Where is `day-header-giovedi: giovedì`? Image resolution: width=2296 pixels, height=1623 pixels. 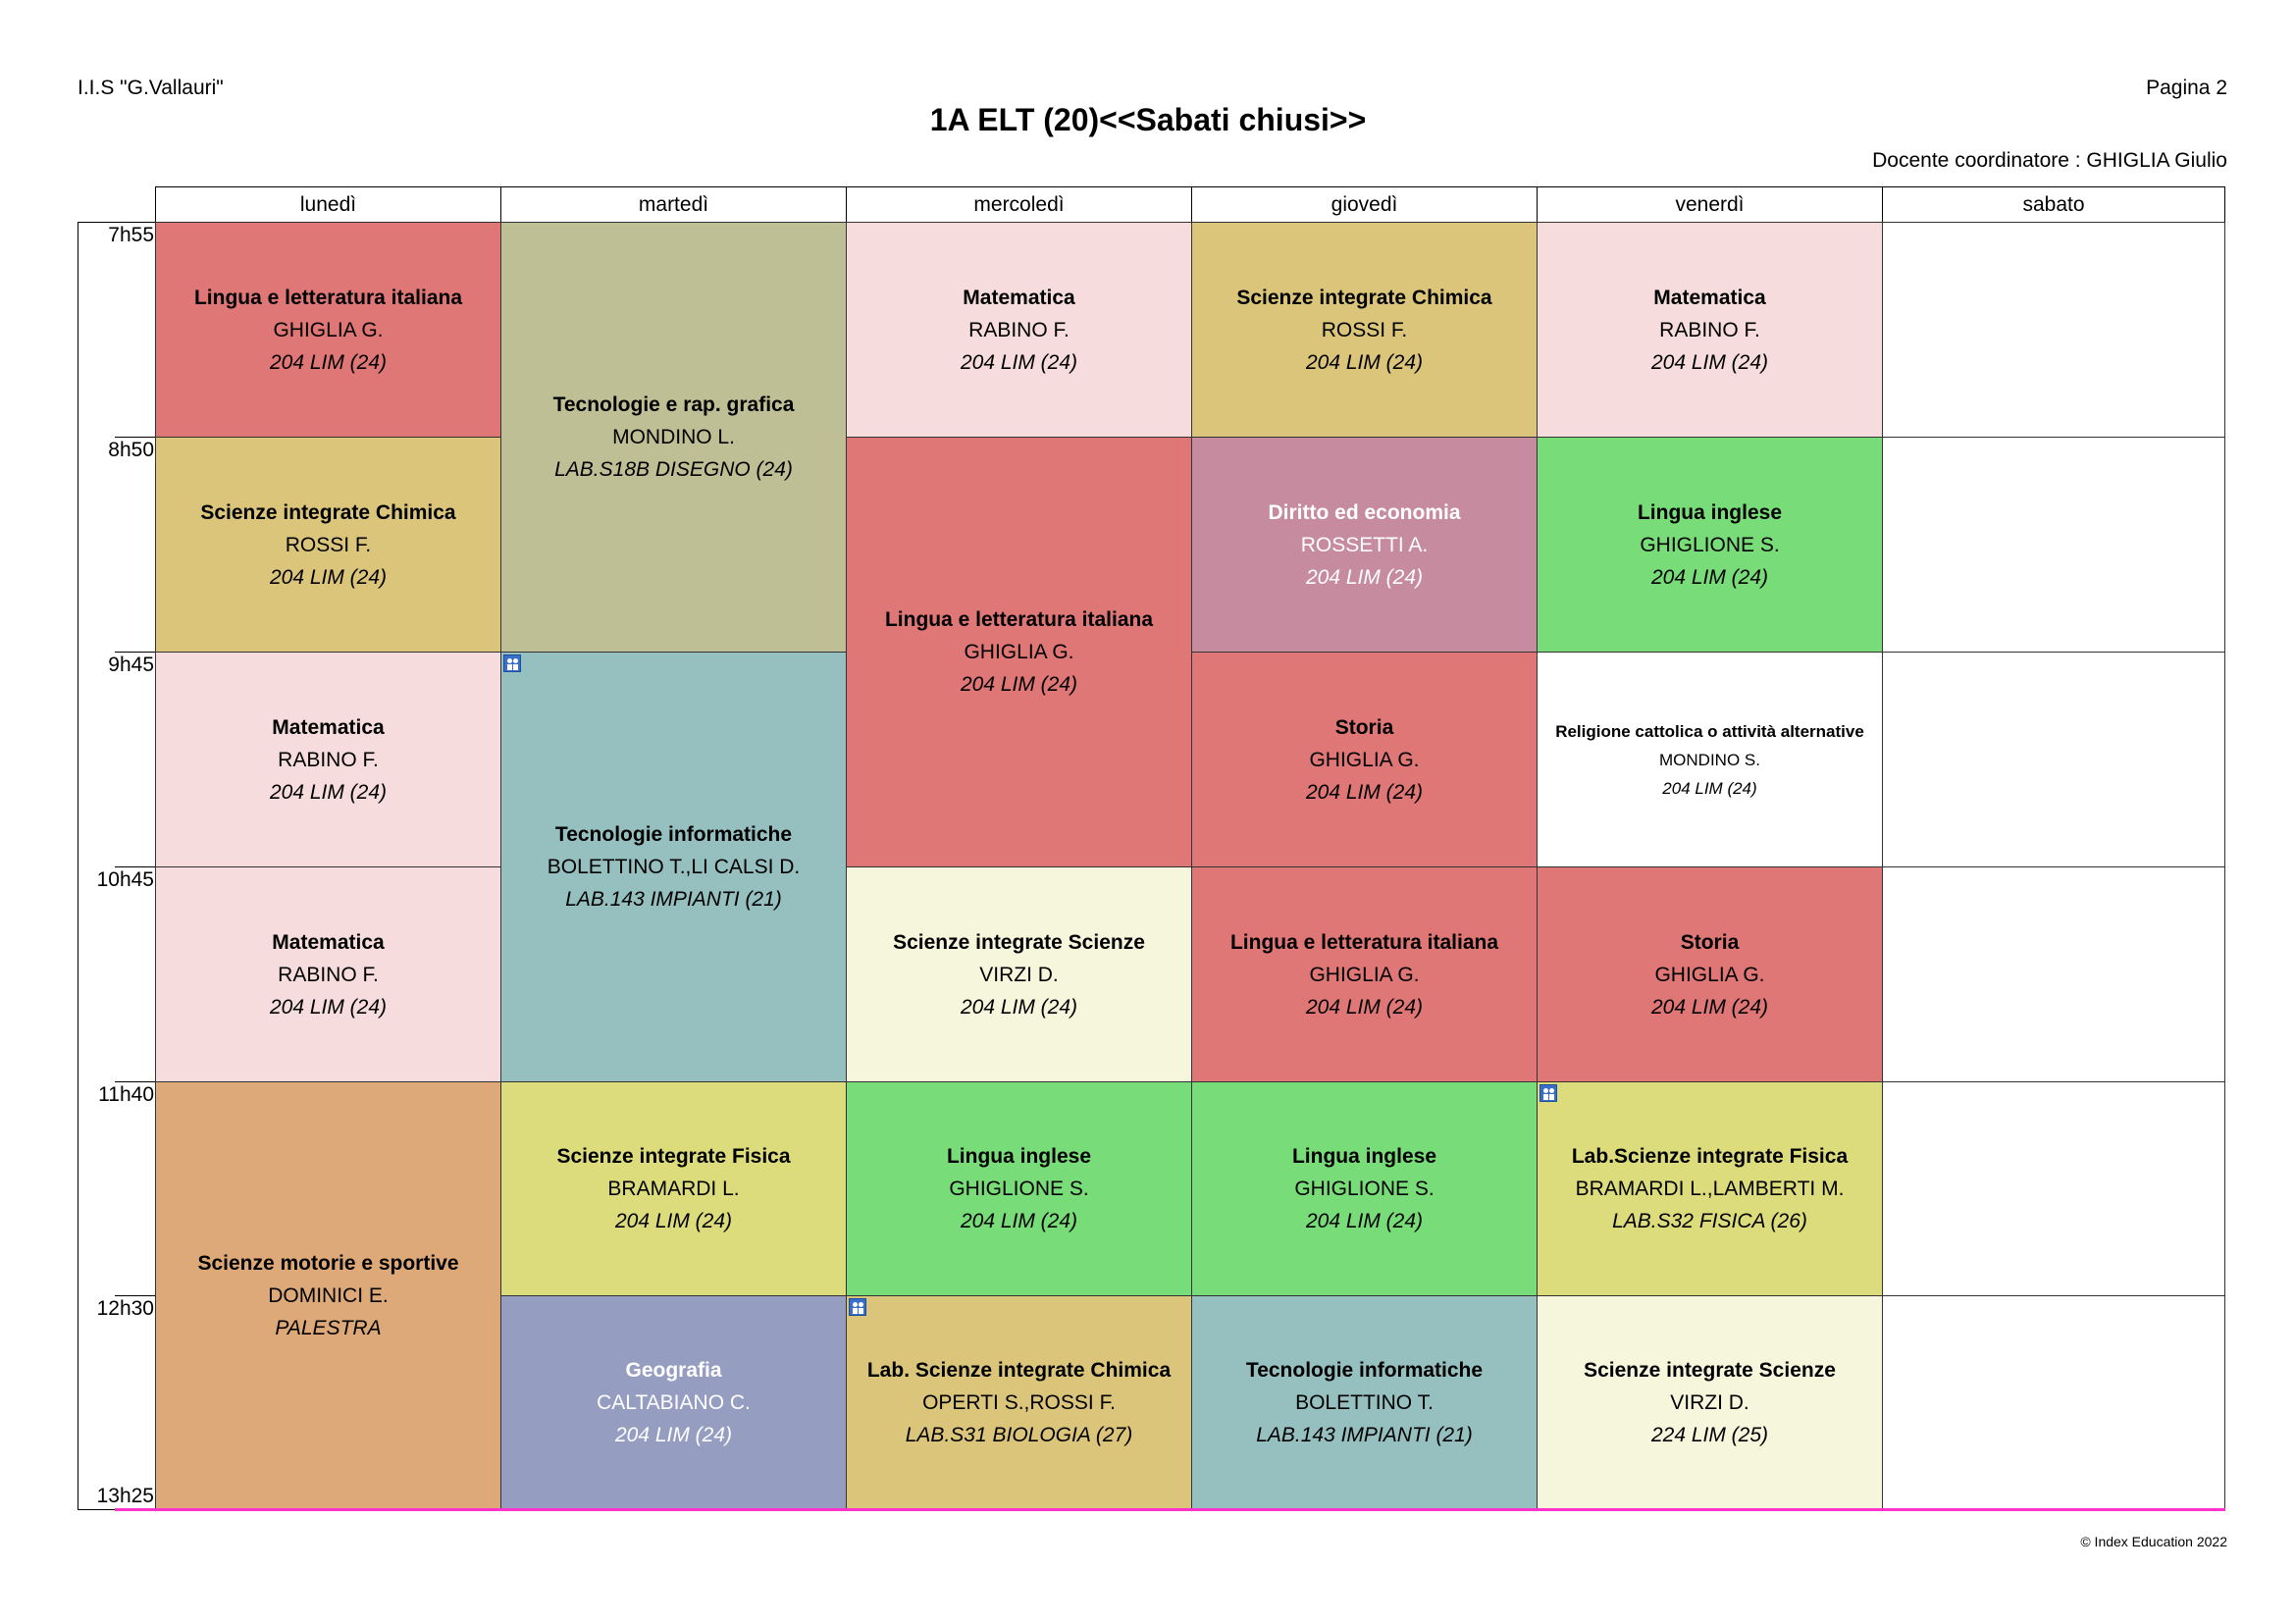 day-header-giovedi: giovedì is located at coordinates (1364, 204).